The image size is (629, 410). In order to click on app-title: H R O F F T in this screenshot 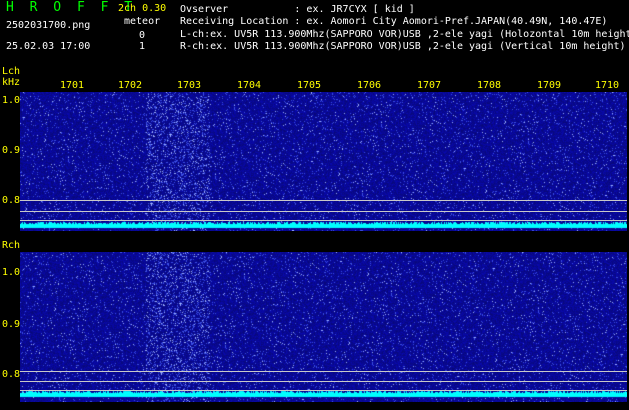, I will do `click(71, 7)`.